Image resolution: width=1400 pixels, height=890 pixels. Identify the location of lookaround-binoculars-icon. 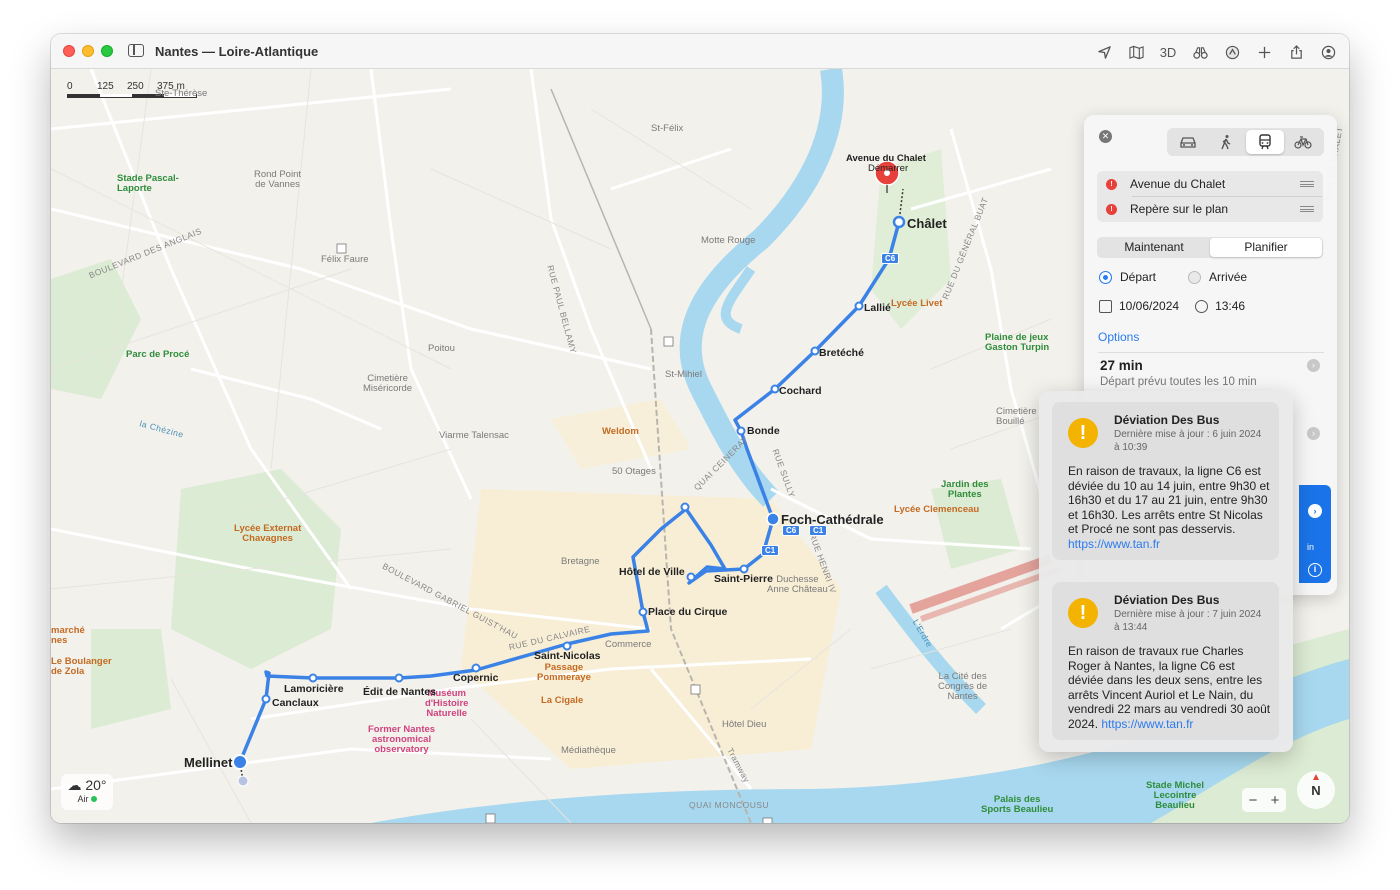
(1200, 52).